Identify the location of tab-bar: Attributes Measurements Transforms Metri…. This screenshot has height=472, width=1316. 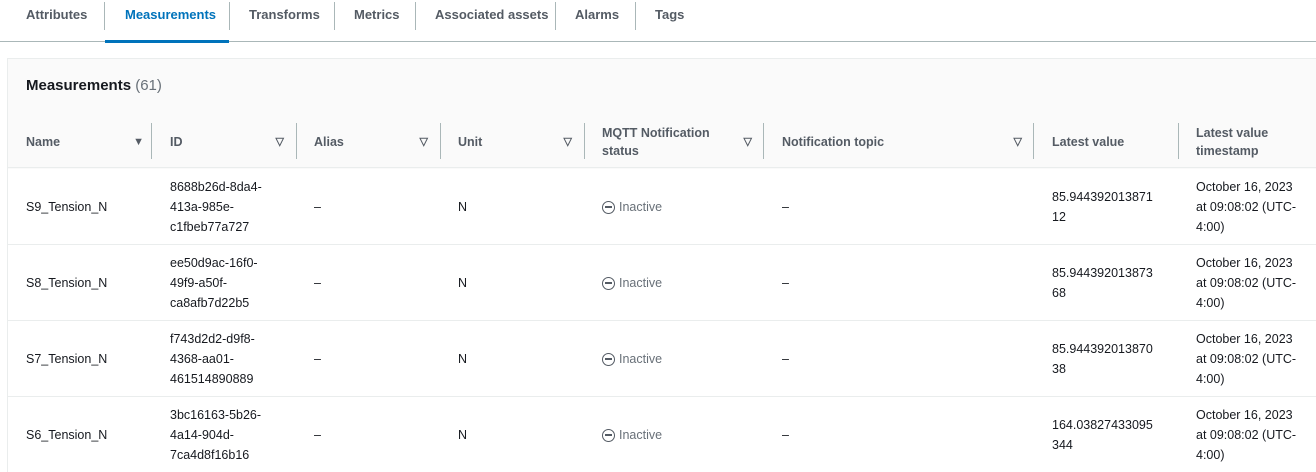
(658, 21).